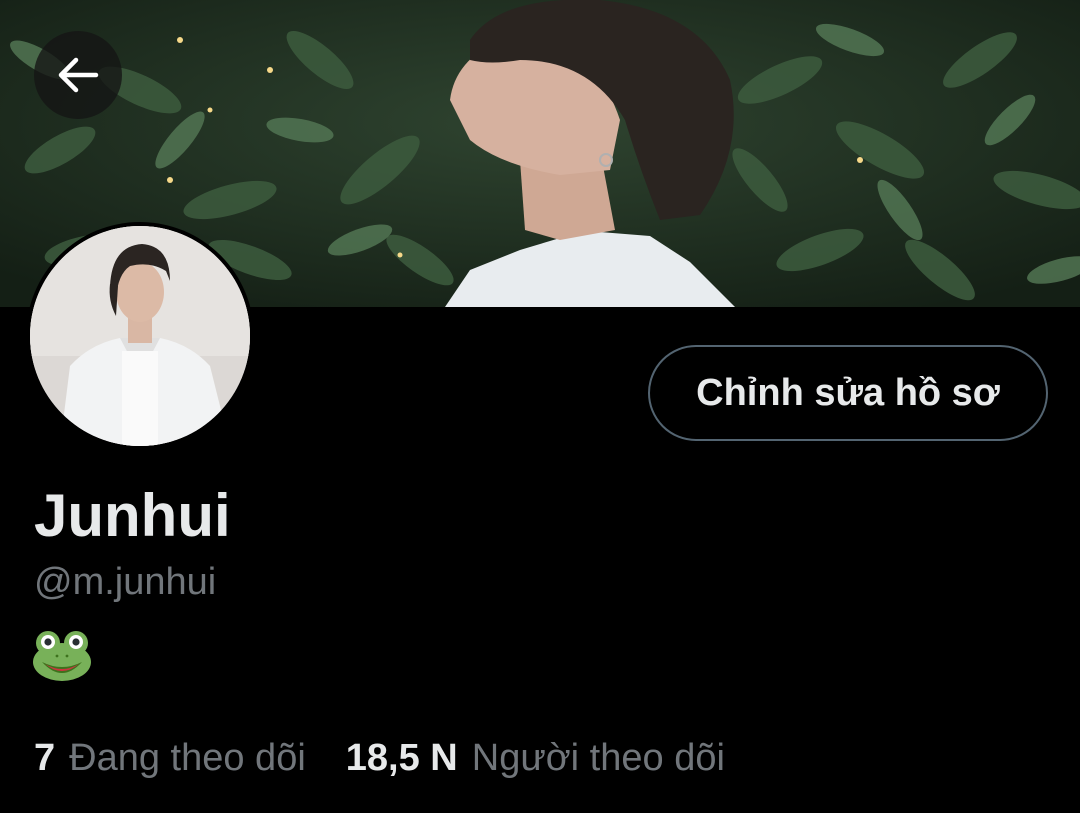 The image size is (1080, 813). Describe the element at coordinates (598, 757) in the screenshot. I see `followers-label: Người theo dõi` at that location.